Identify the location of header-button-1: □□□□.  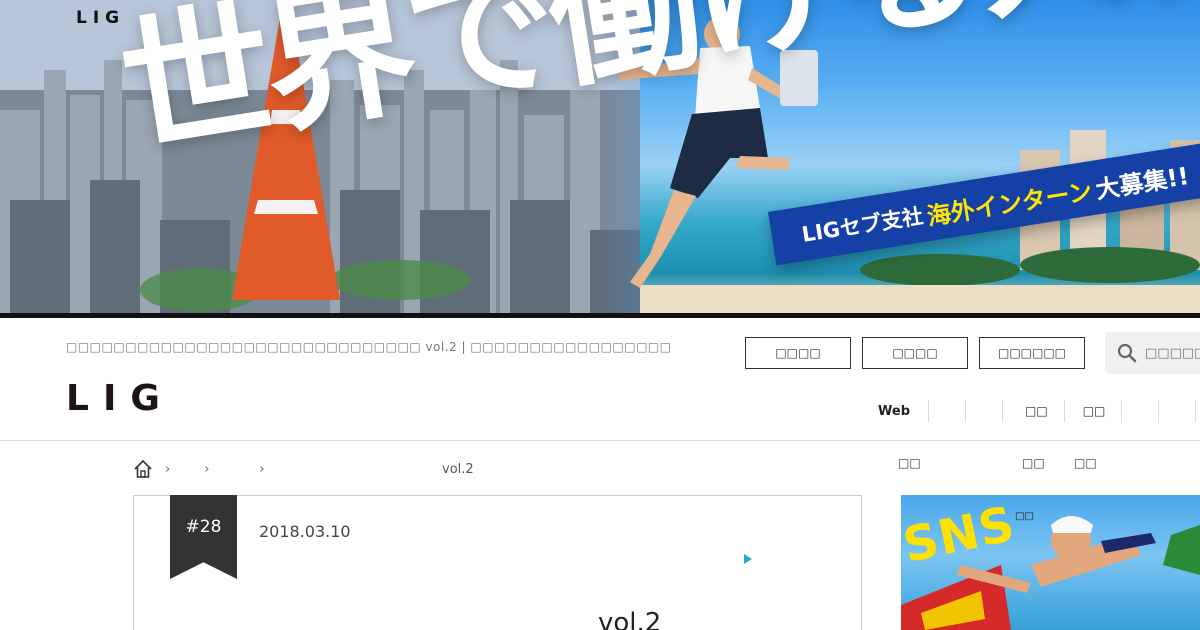
(798, 353).